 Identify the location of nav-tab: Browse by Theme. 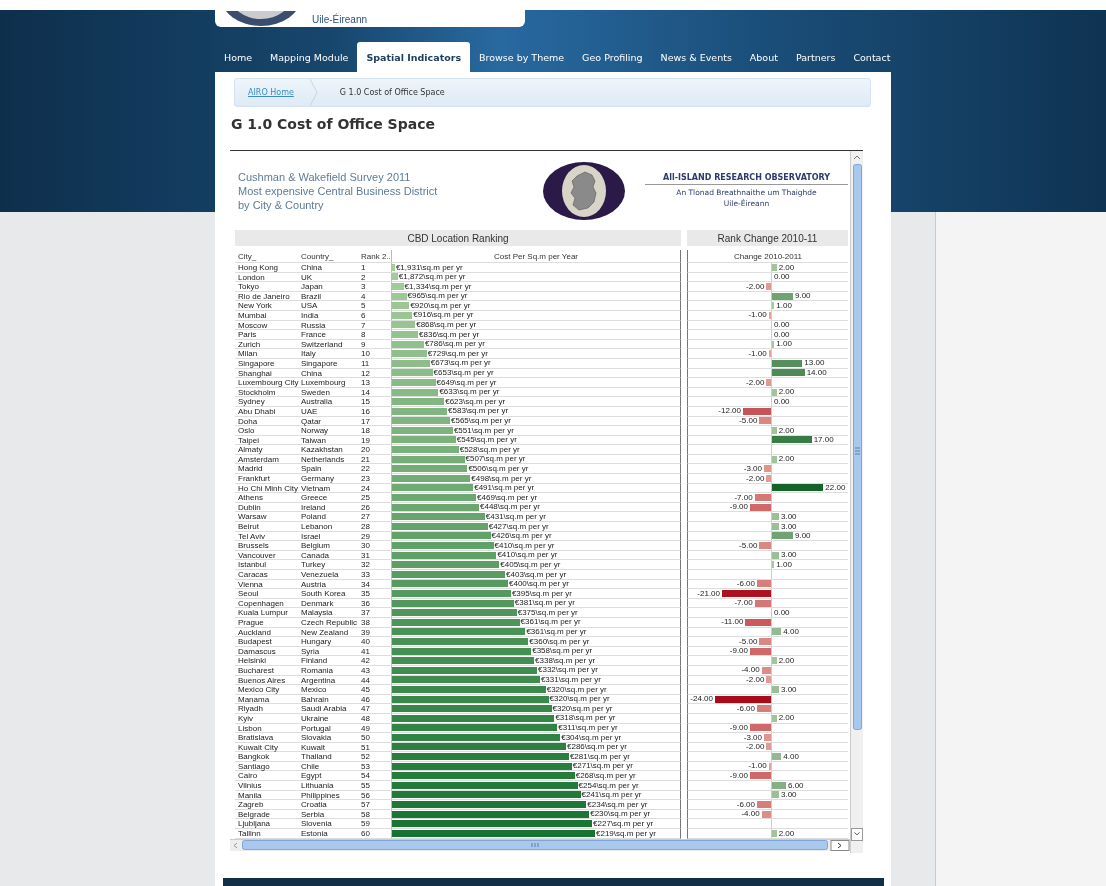
(522, 57).